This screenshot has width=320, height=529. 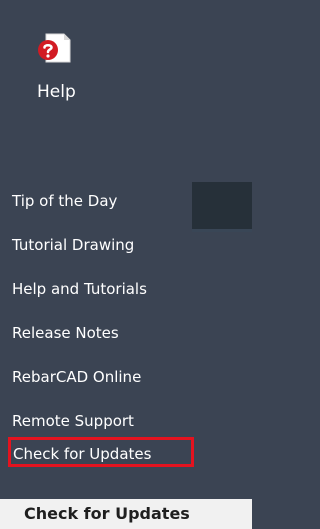 What do you see at coordinates (102, 421) in the screenshot?
I see `menu-item-remote-support: Remote Support` at bounding box center [102, 421].